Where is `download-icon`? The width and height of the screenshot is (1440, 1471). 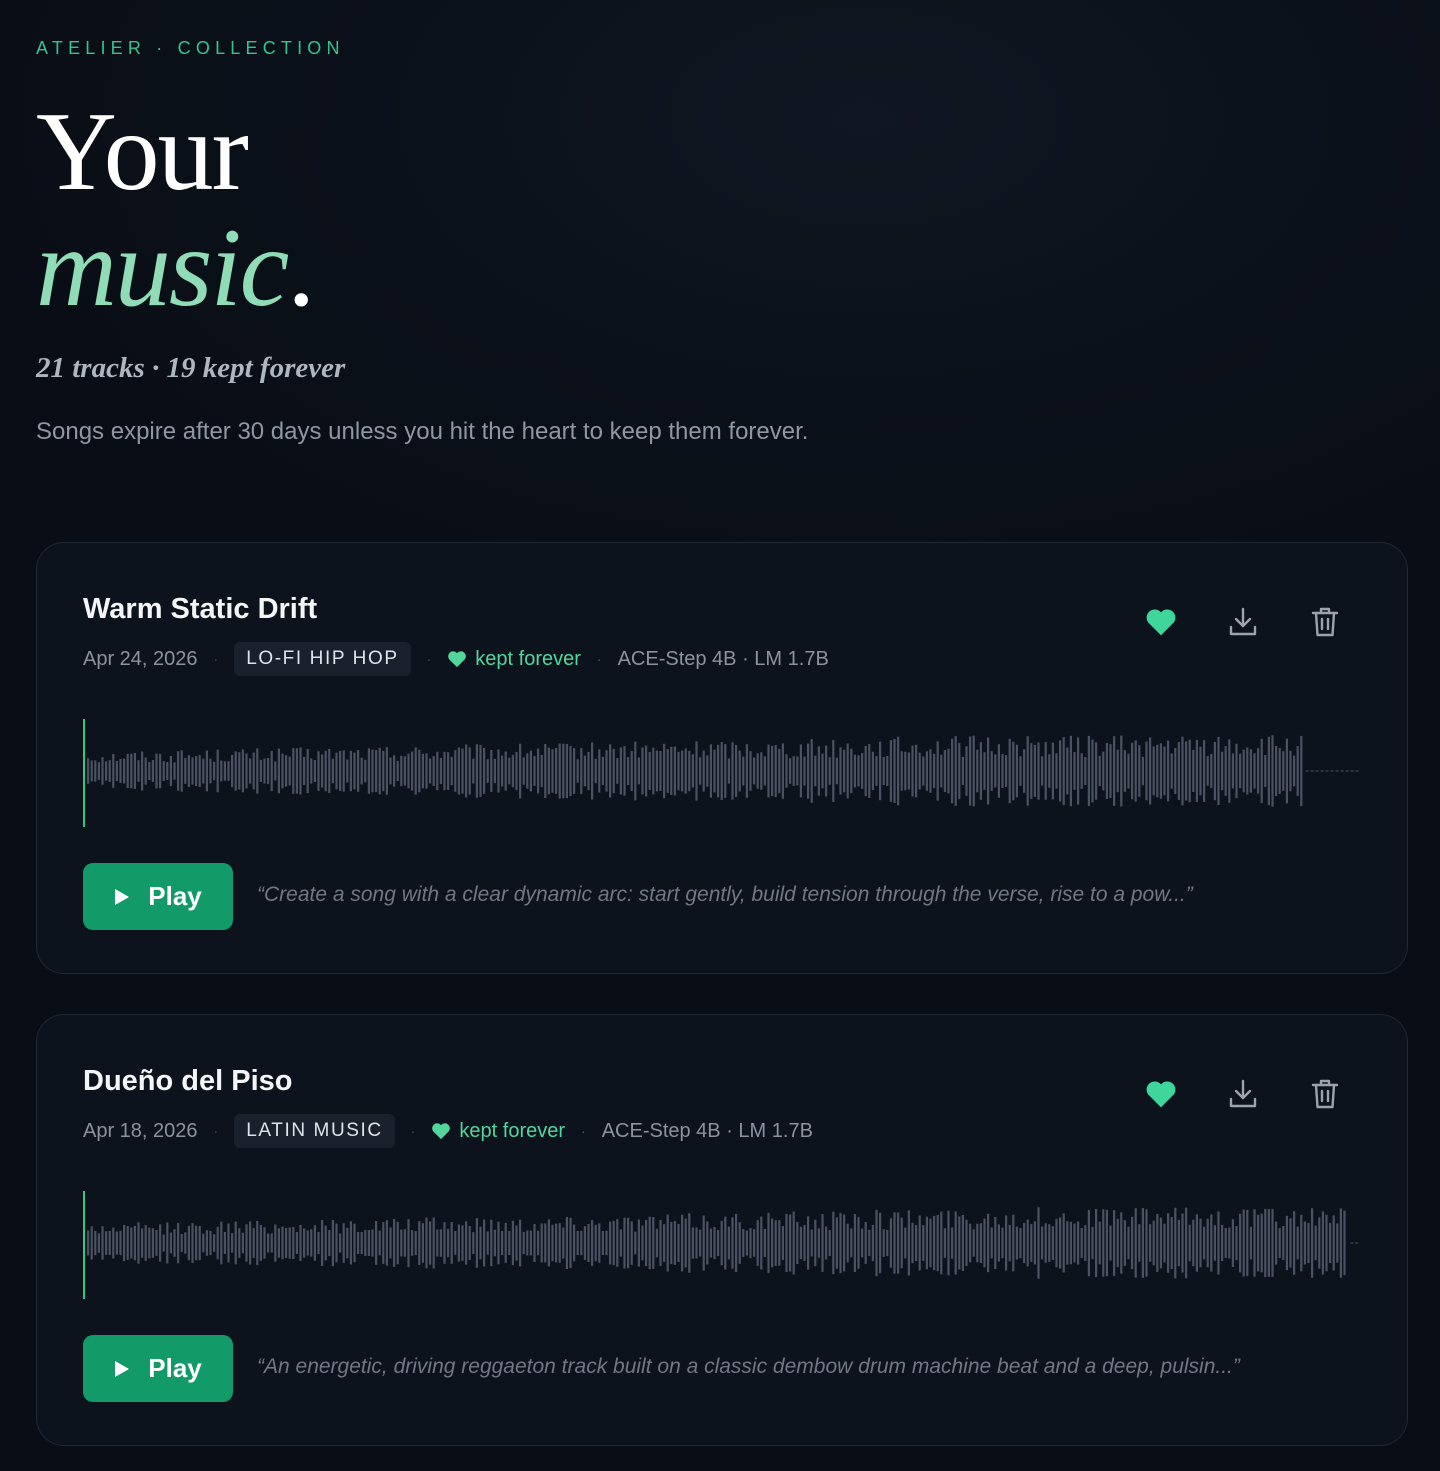
download-icon is located at coordinates (1243, 1093).